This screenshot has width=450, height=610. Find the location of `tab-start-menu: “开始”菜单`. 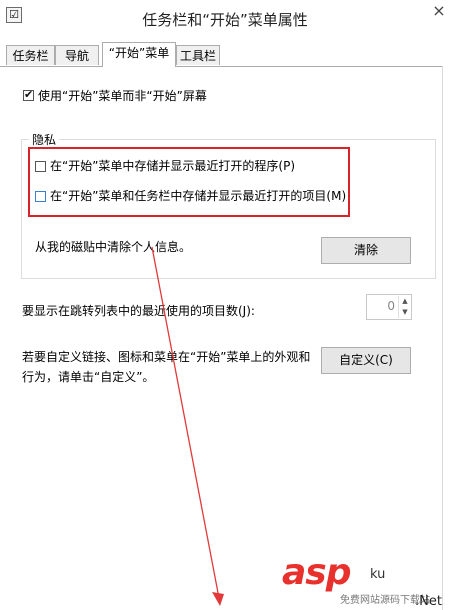

tab-start-menu: “开始”菜单 is located at coordinates (139, 54).